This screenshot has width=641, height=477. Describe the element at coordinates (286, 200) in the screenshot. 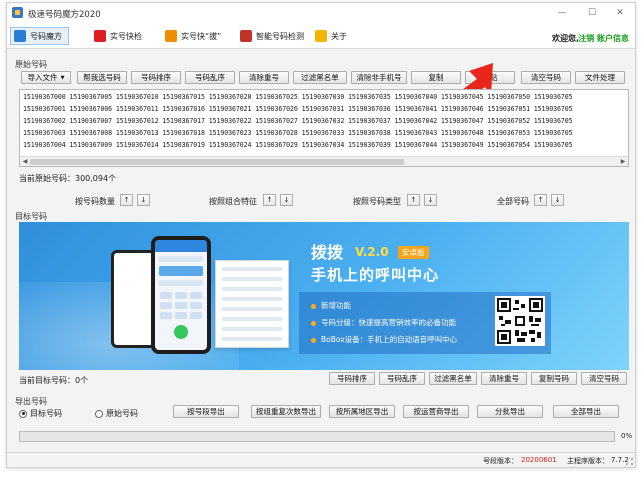

I see `pattern-down-button: ↓` at that location.